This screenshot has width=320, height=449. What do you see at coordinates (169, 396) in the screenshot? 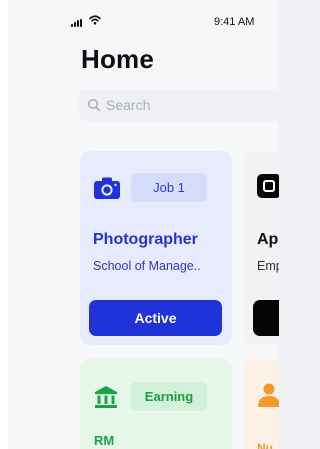
I see `earning-tag: Earning` at bounding box center [169, 396].